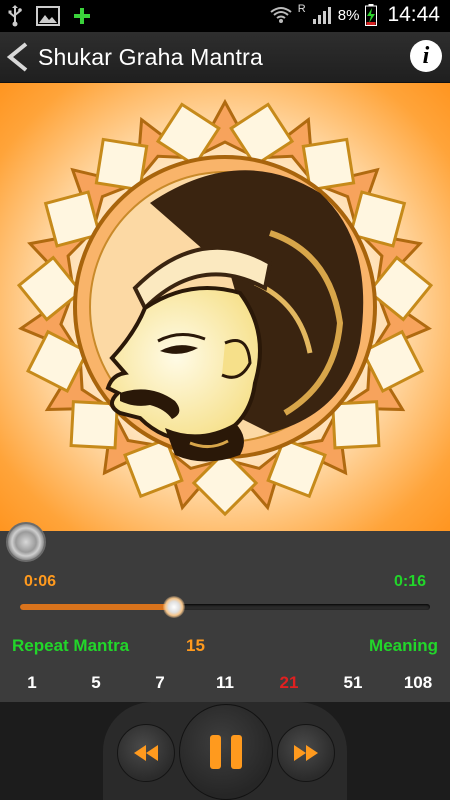  What do you see at coordinates (159, 683) in the screenshot?
I see `repeat-option: 7` at bounding box center [159, 683].